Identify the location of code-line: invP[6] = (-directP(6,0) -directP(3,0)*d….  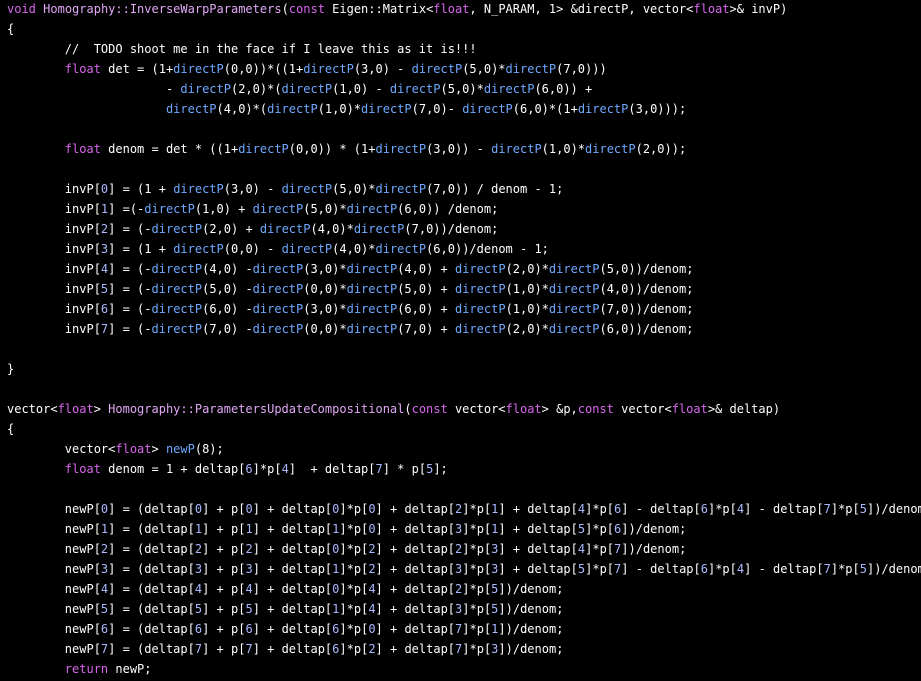
(350, 309).